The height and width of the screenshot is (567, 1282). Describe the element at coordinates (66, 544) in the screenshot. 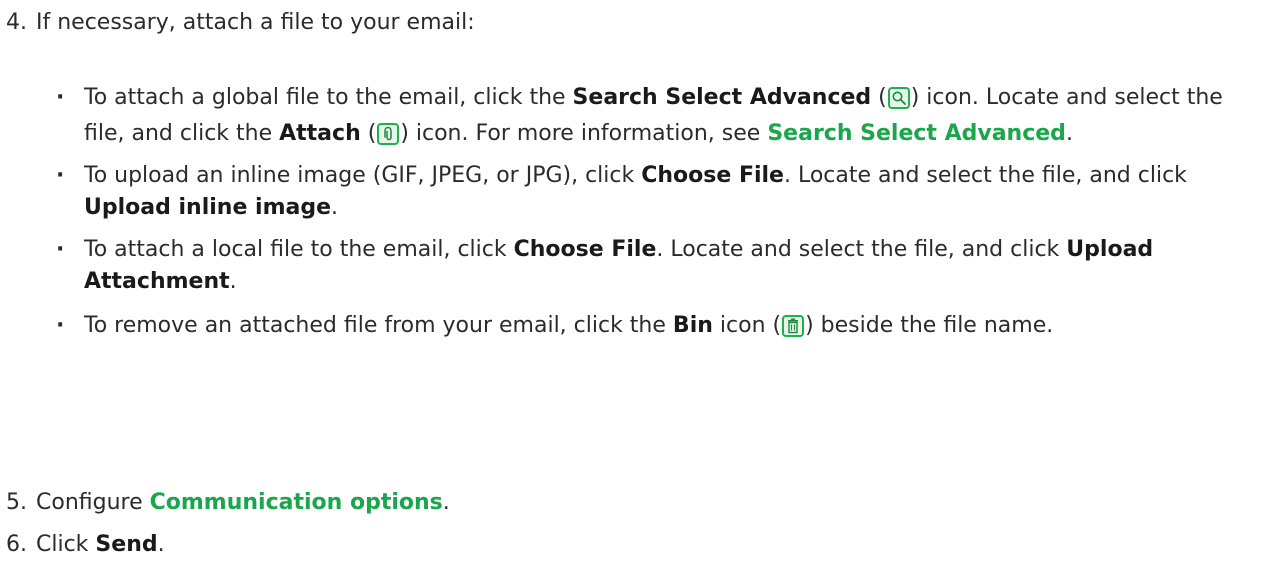

I see `step-text: Click` at that location.